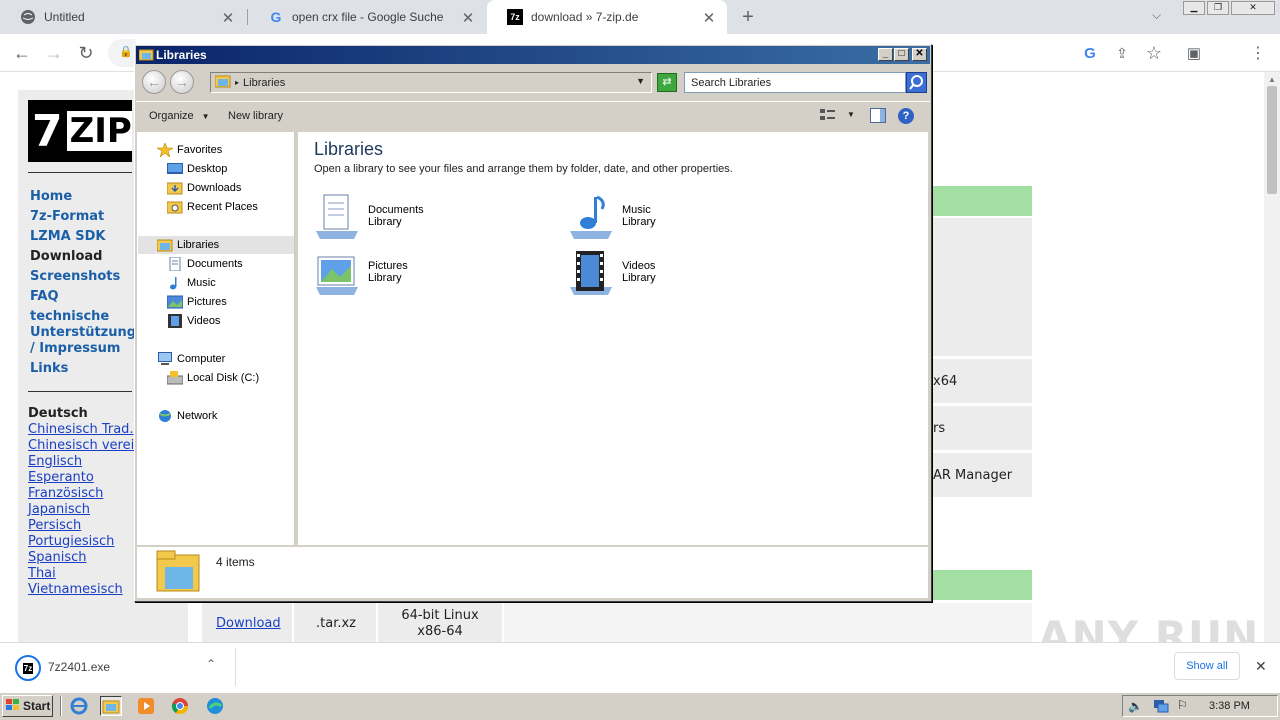 This screenshot has width=1280, height=720. Describe the element at coordinates (67, 216) in the screenshot. I see `nav-7z-format: 7z-Format` at that location.